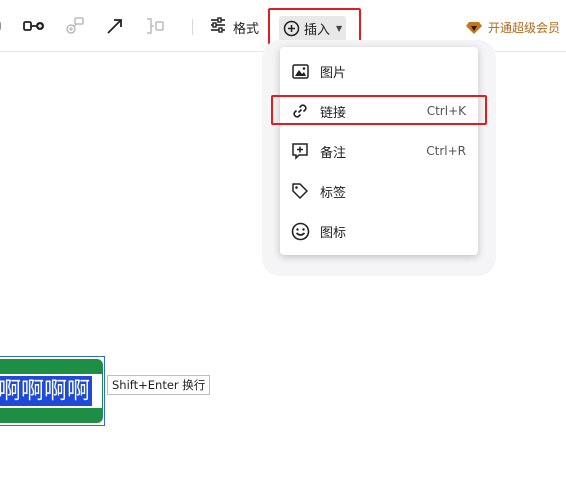  Describe the element at coordinates (6, 26) in the screenshot. I see `node-minus-icon` at that location.